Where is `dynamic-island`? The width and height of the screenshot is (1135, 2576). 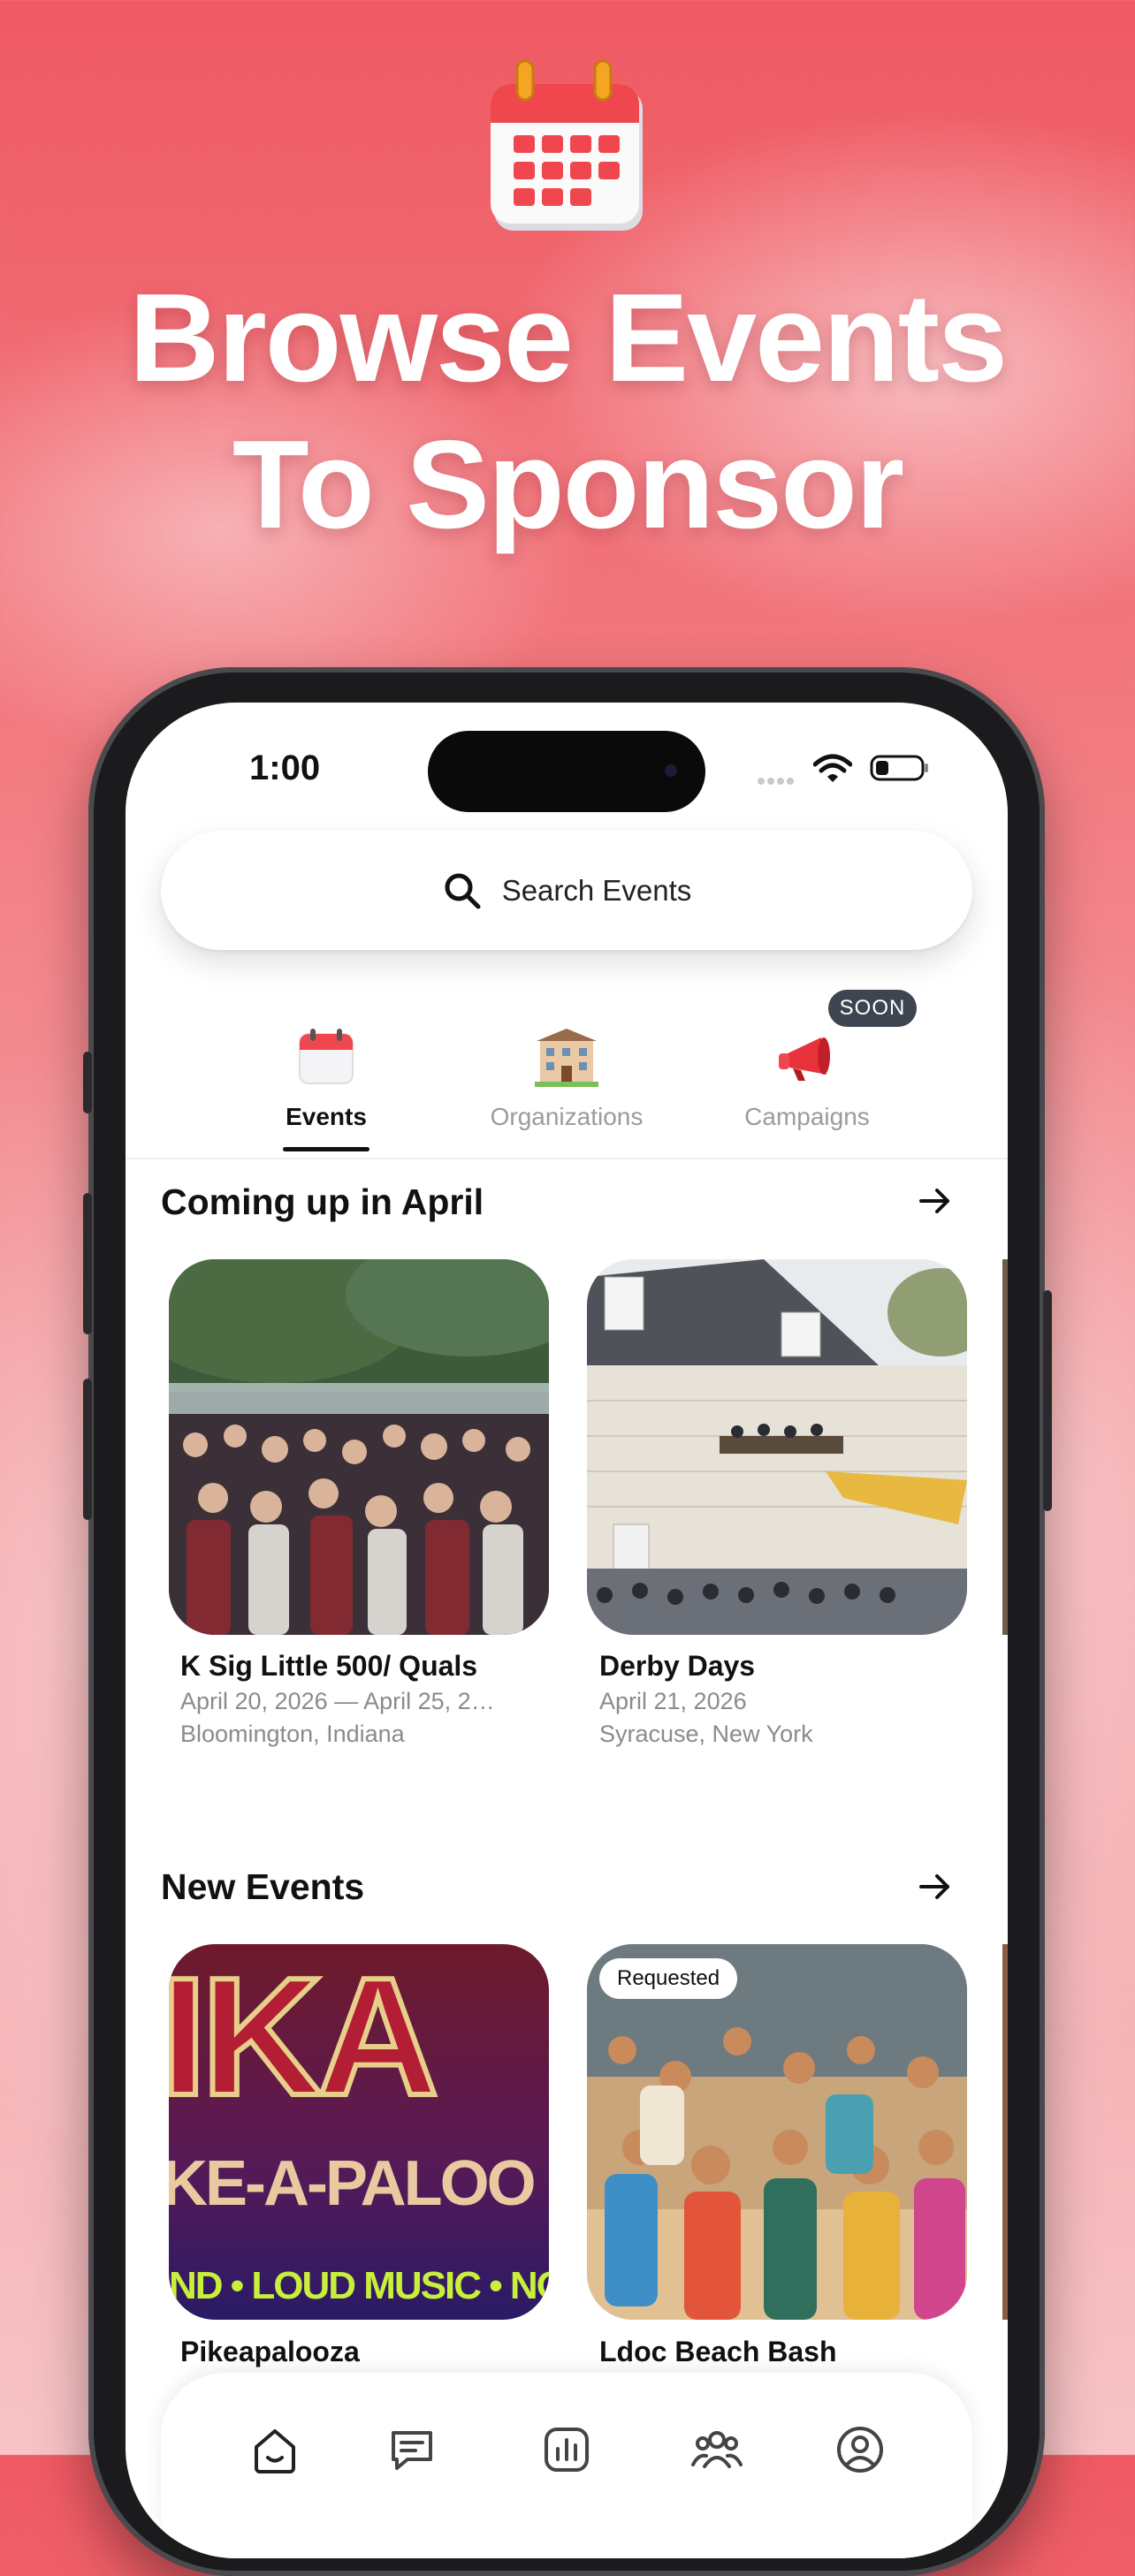
dynamic-island is located at coordinates (566, 771).